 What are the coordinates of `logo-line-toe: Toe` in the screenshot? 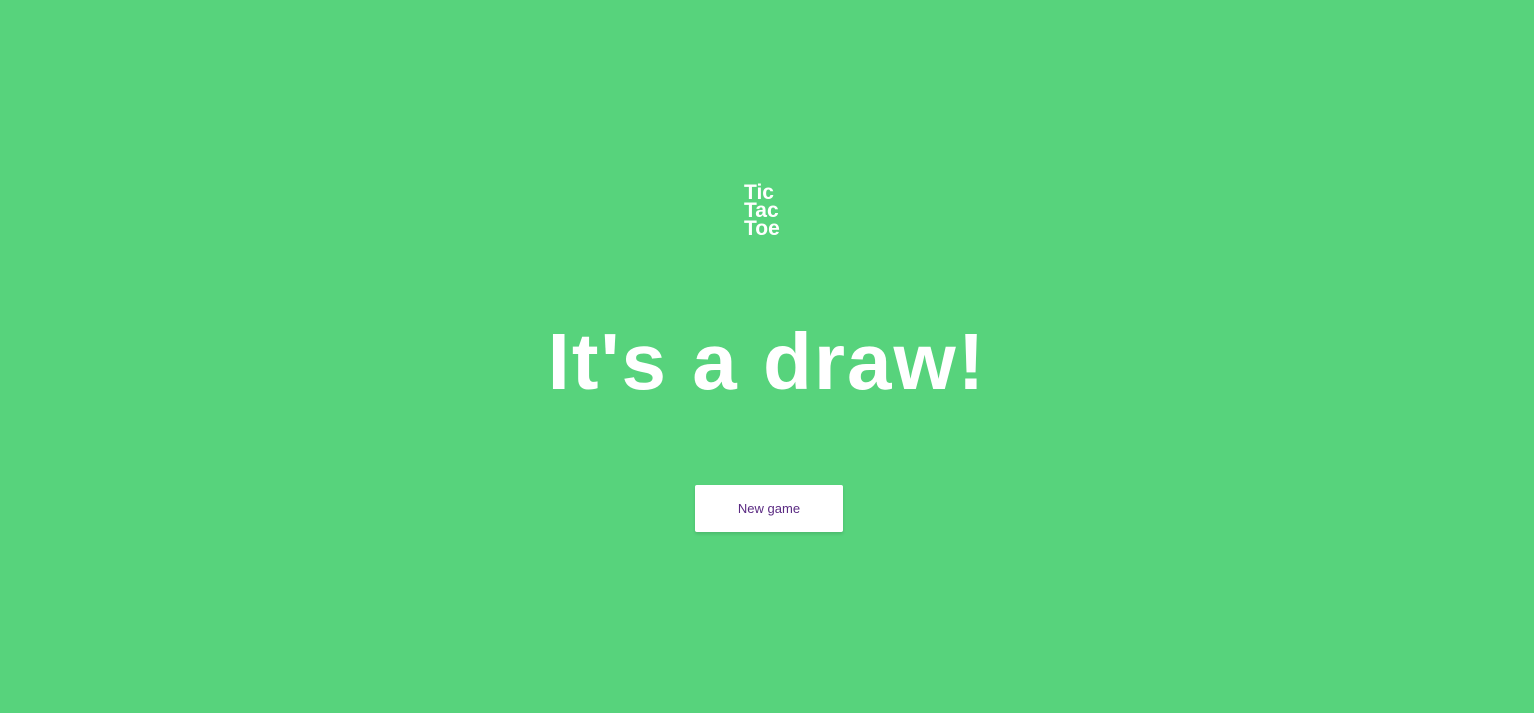 It's located at (762, 228).